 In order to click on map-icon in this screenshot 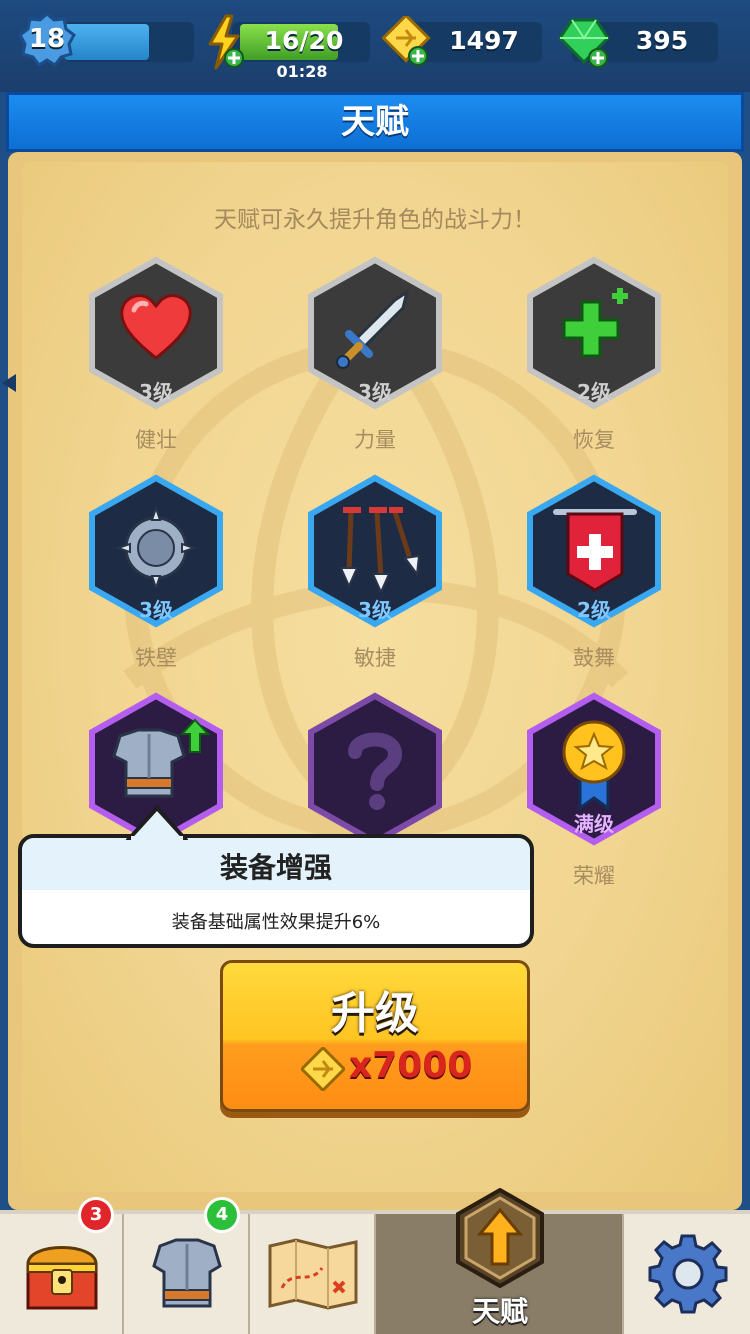, I will do `click(313, 1274)`.